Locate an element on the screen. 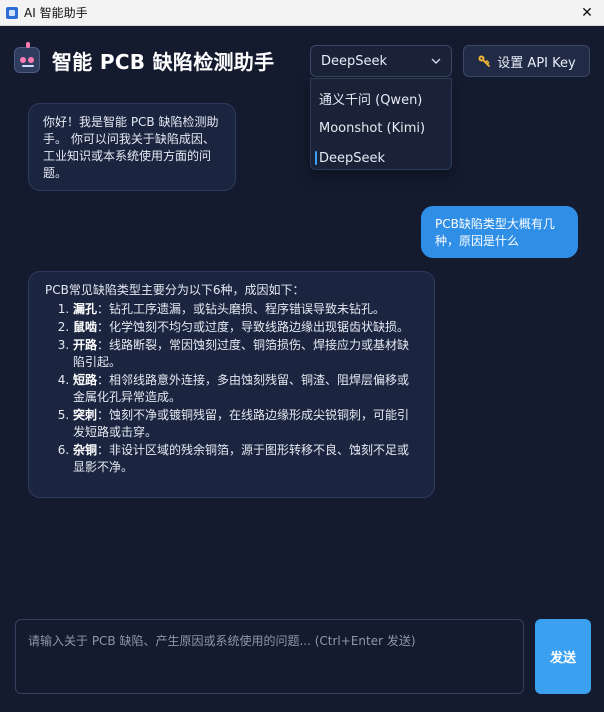 Image resolution: width=604 pixels, height=712 pixels. page-title: 智能 PCB 缺陷检测助手 is located at coordinates (163, 61).